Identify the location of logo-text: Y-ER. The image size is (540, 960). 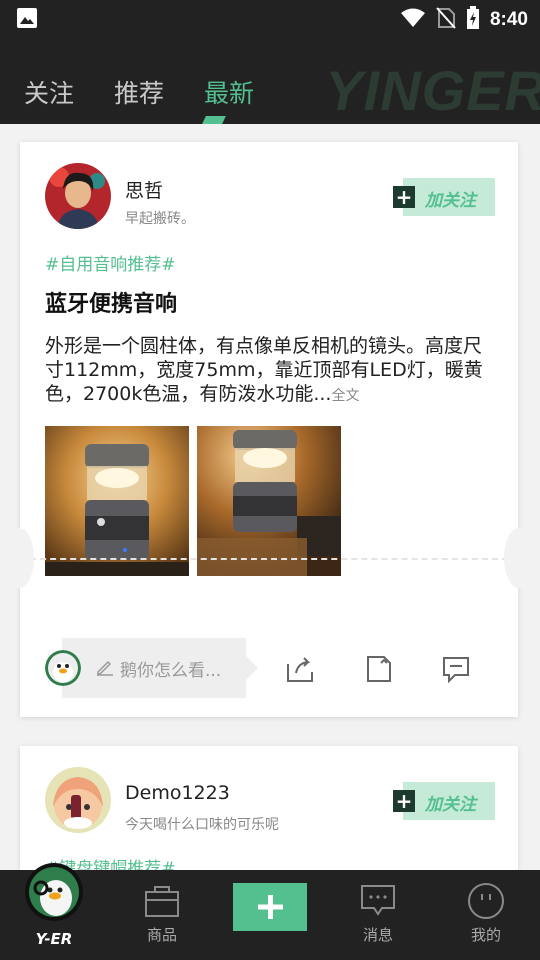
(54, 939).